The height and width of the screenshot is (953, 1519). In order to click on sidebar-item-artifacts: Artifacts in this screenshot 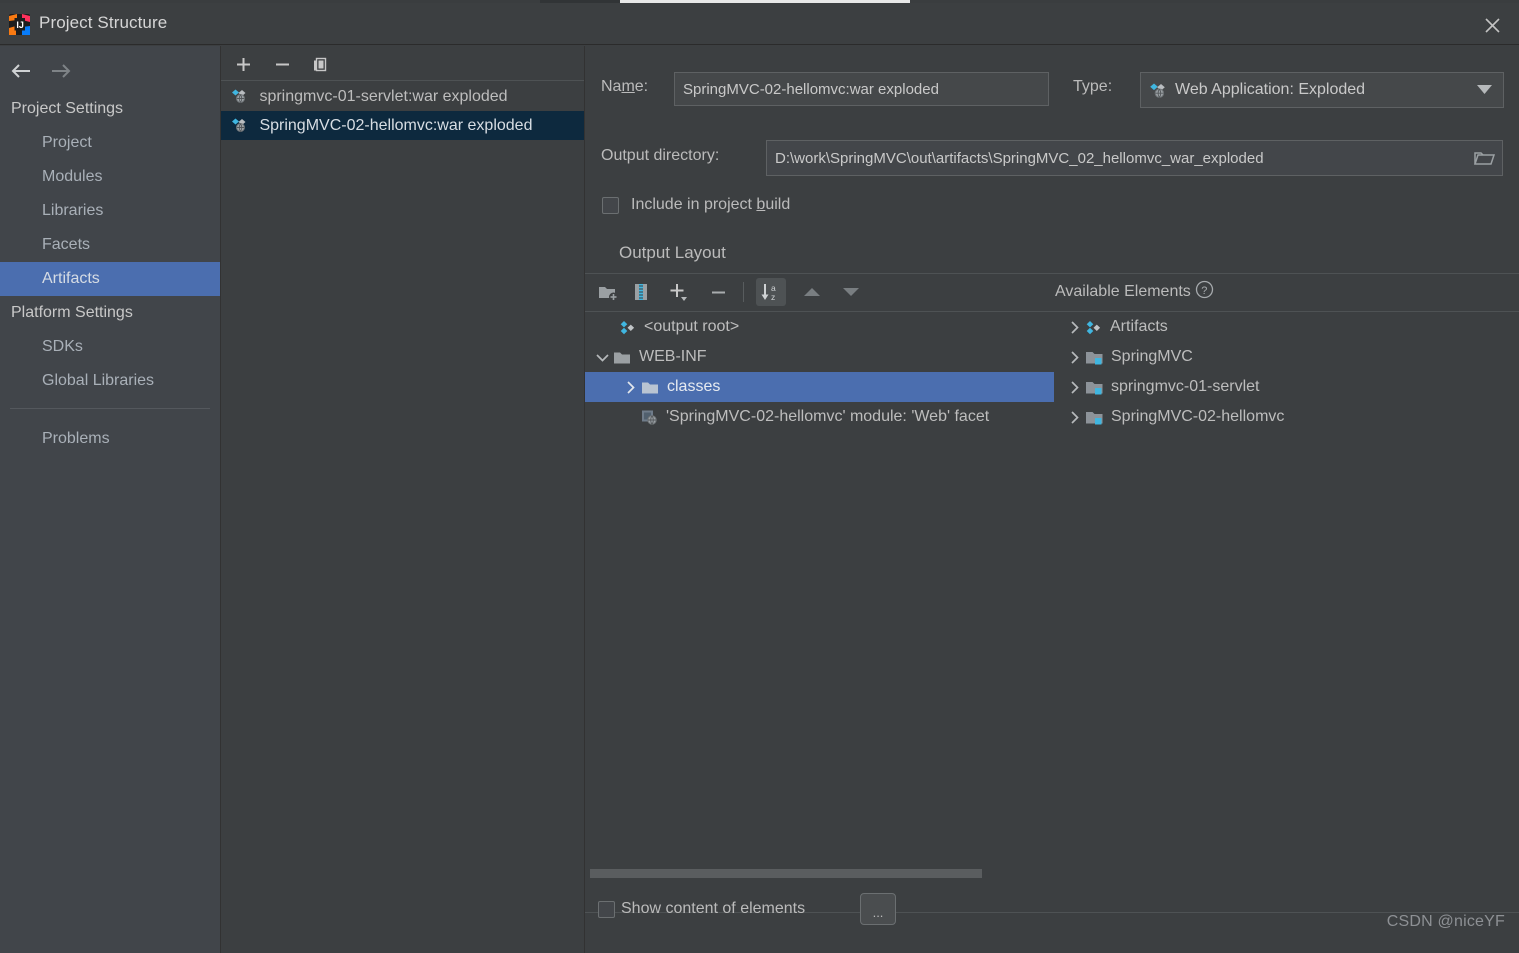, I will do `click(110, 279)`.